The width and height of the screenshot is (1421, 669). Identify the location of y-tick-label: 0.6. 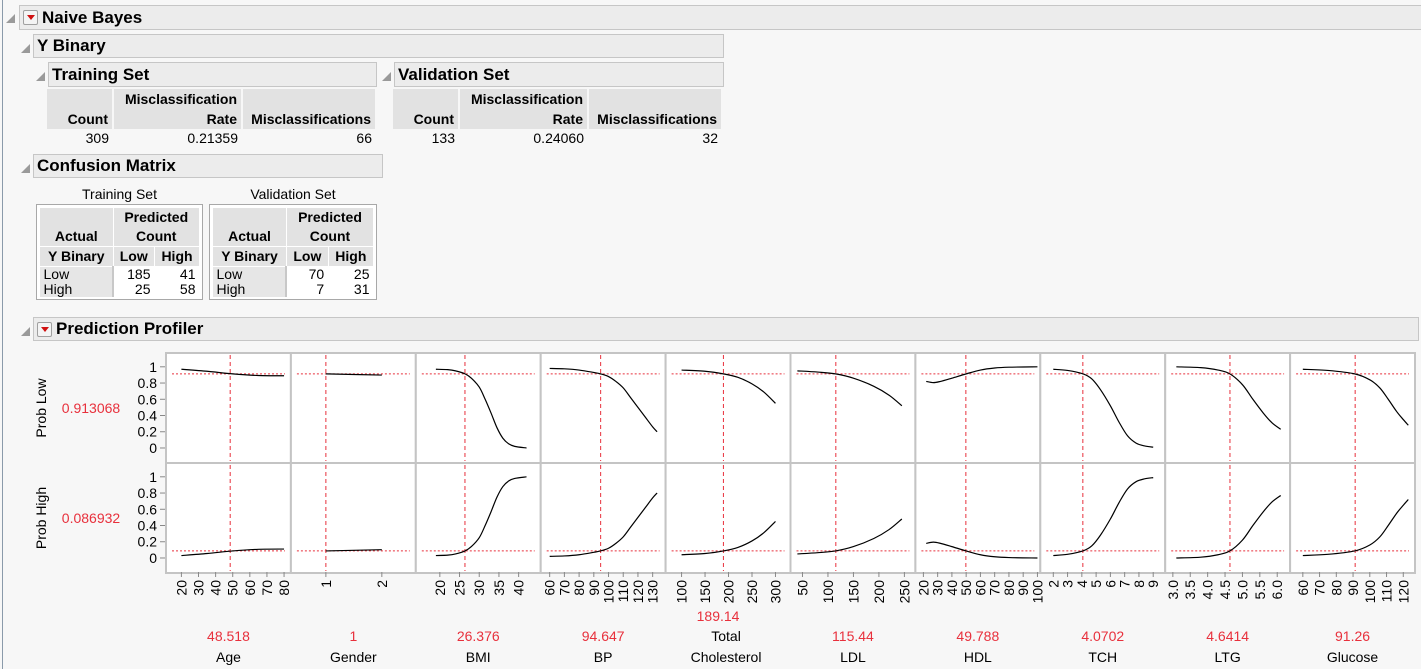
(148, 509).